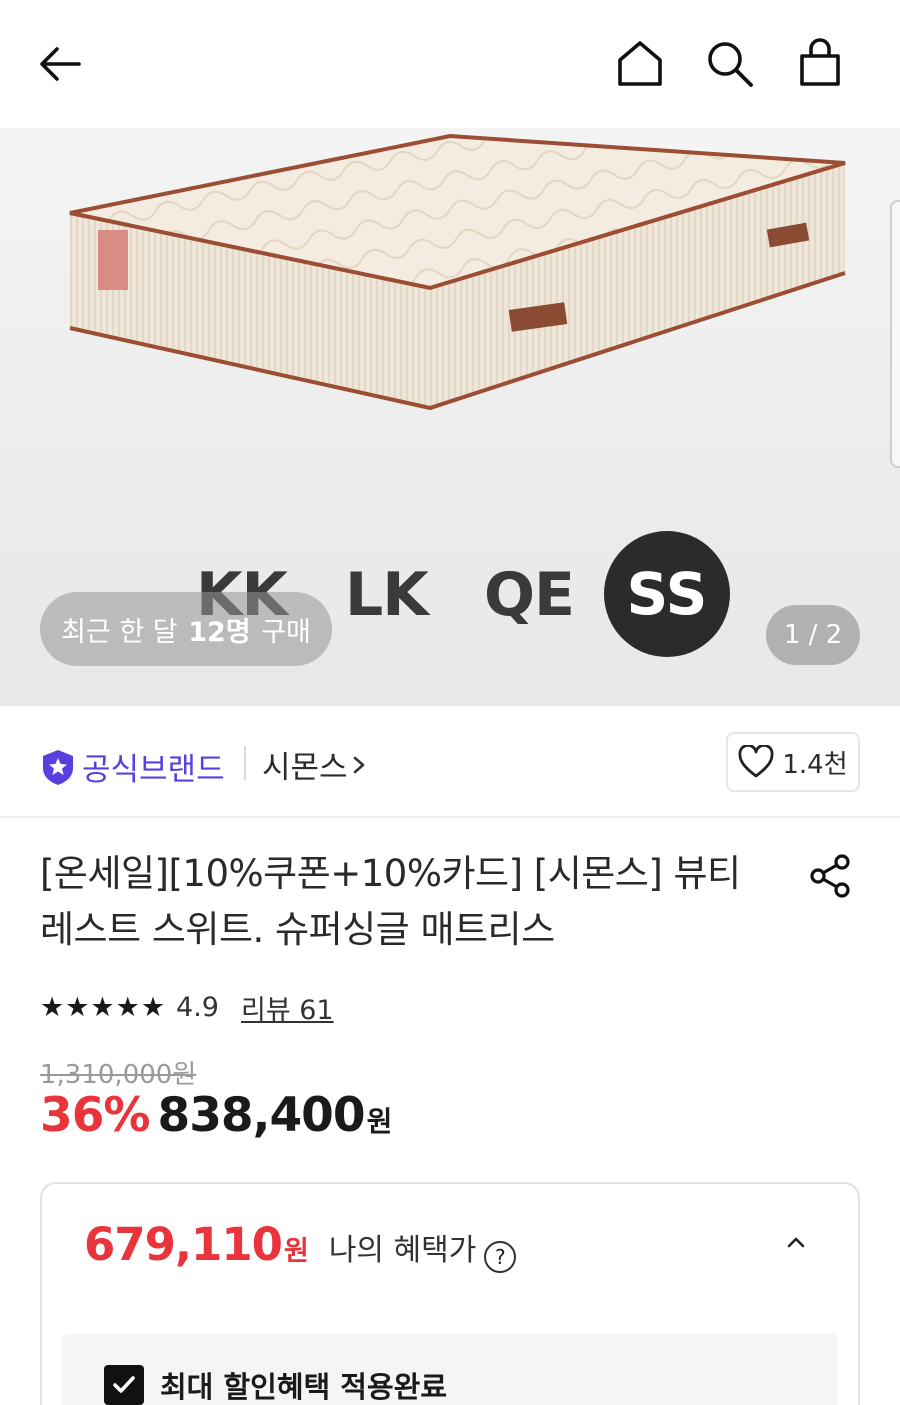 The width and height of the screenshot is (900, 1405). What do you see at coordinates (815, 764) in the screenshot?
I see `like-count: 1.4천` at bounding box center [815, 764].